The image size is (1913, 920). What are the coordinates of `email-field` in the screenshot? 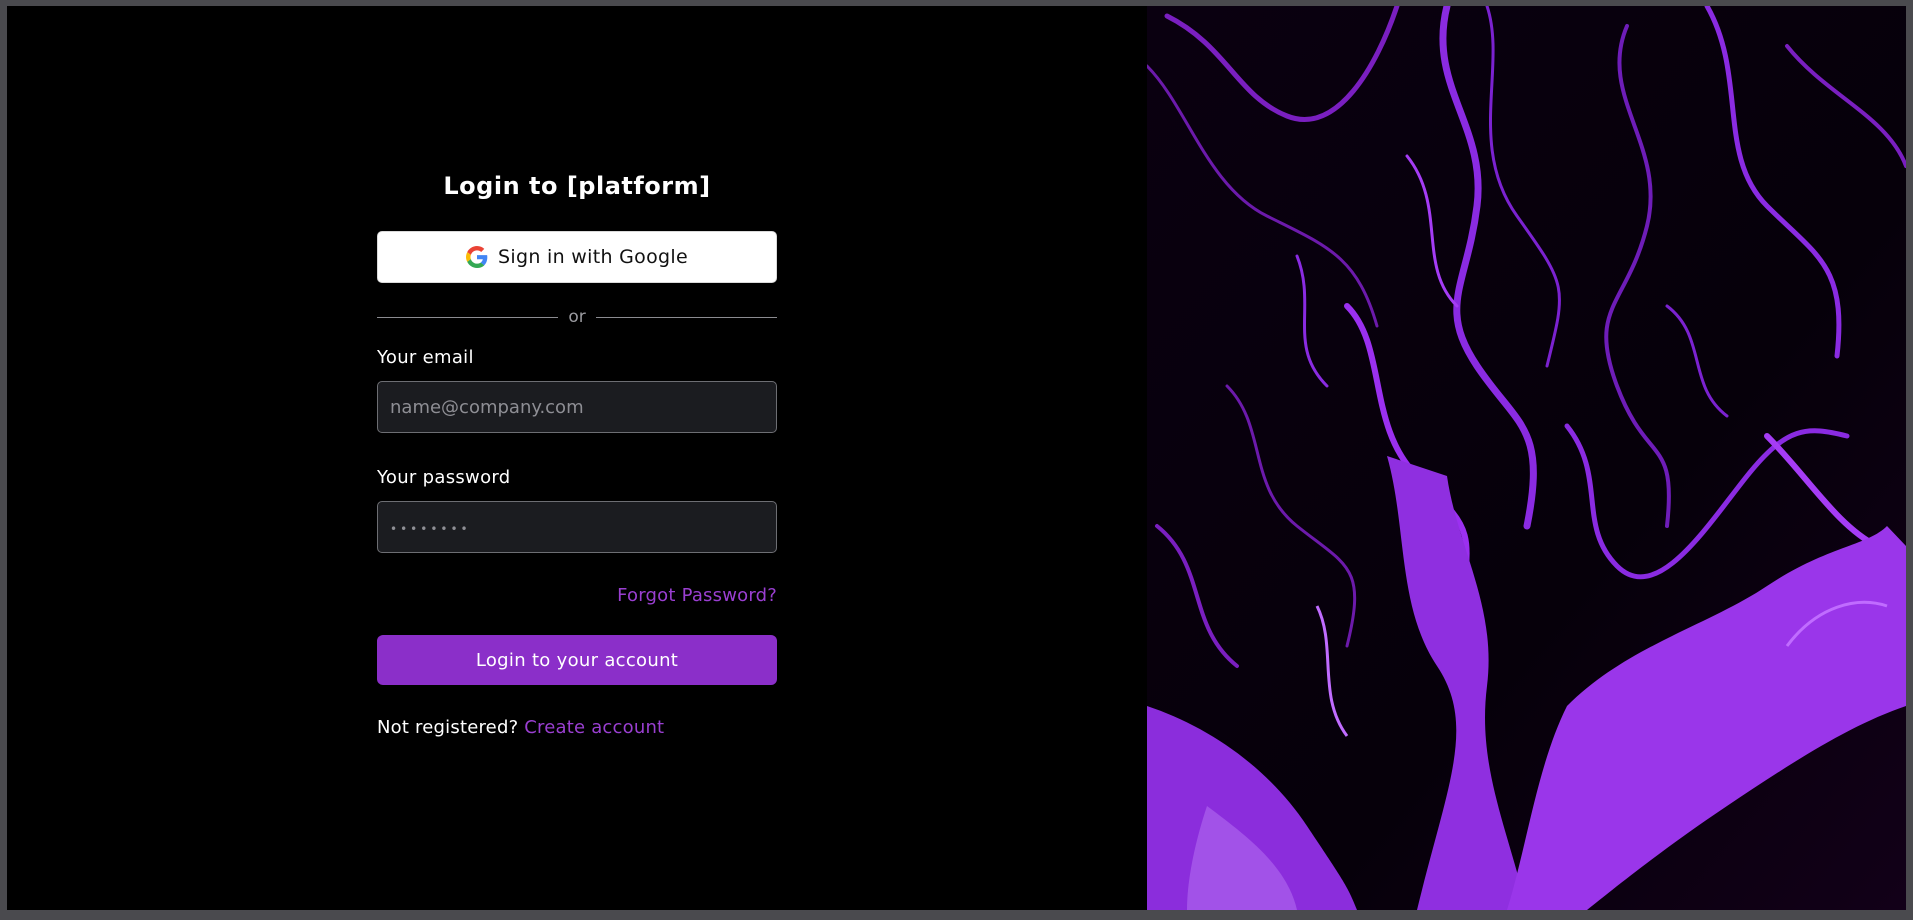 It's located at (577, 407).